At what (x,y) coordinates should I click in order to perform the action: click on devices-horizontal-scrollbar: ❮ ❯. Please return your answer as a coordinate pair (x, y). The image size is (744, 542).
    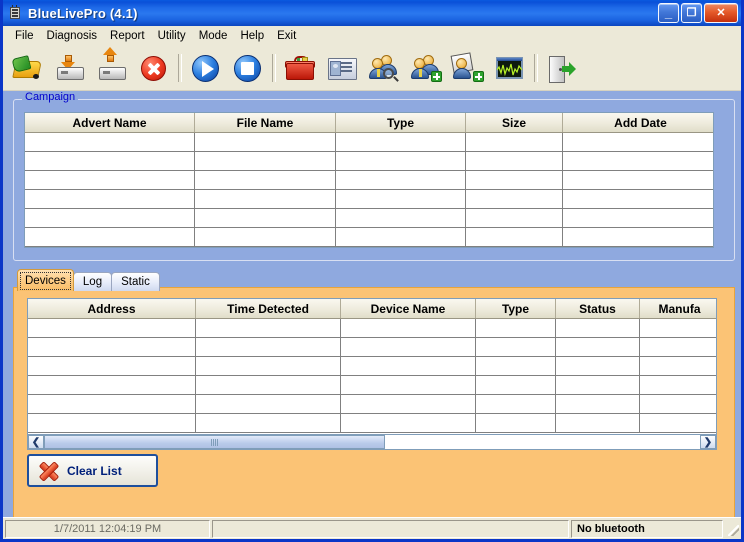
    Looking at the image, I should click on (372, 442).